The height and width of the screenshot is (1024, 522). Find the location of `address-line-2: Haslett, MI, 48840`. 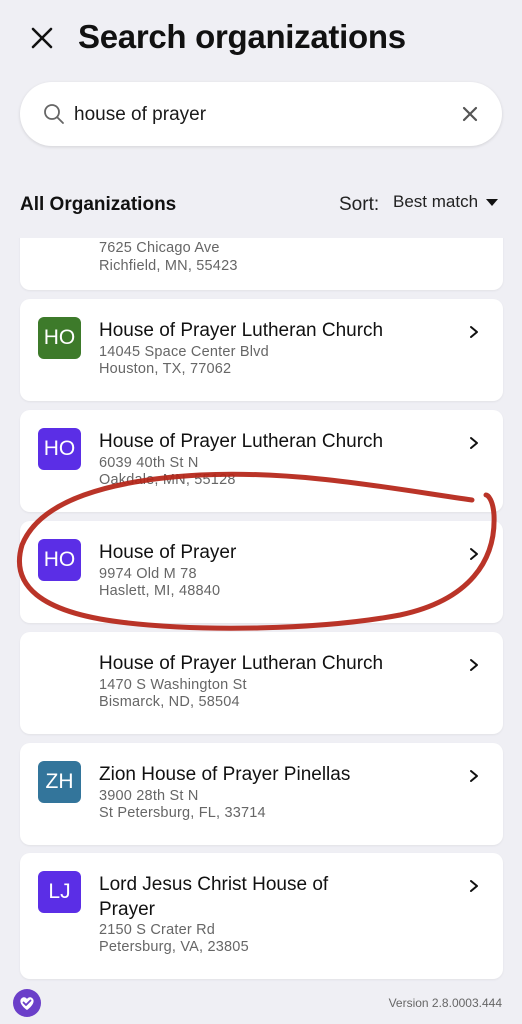

address-line-2: Haslett, MI, 48840 is located at coordinates (160, 591).